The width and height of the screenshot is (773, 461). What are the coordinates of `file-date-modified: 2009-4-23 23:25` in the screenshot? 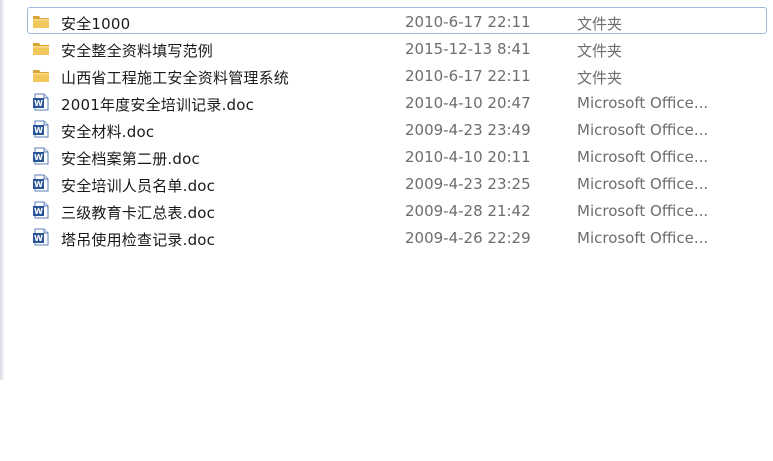 It's located at (468, 184).